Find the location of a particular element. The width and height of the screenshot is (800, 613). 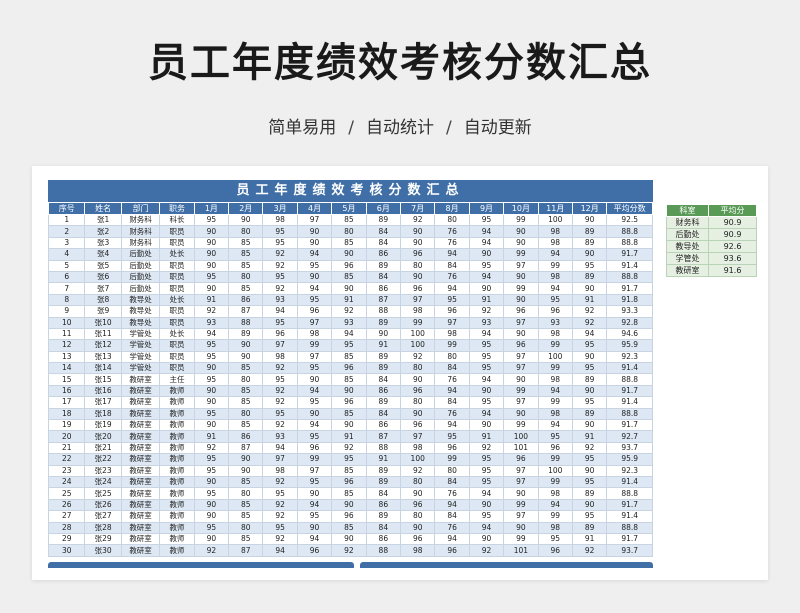

column-header: 部门 is located at coordinates (140, 208).